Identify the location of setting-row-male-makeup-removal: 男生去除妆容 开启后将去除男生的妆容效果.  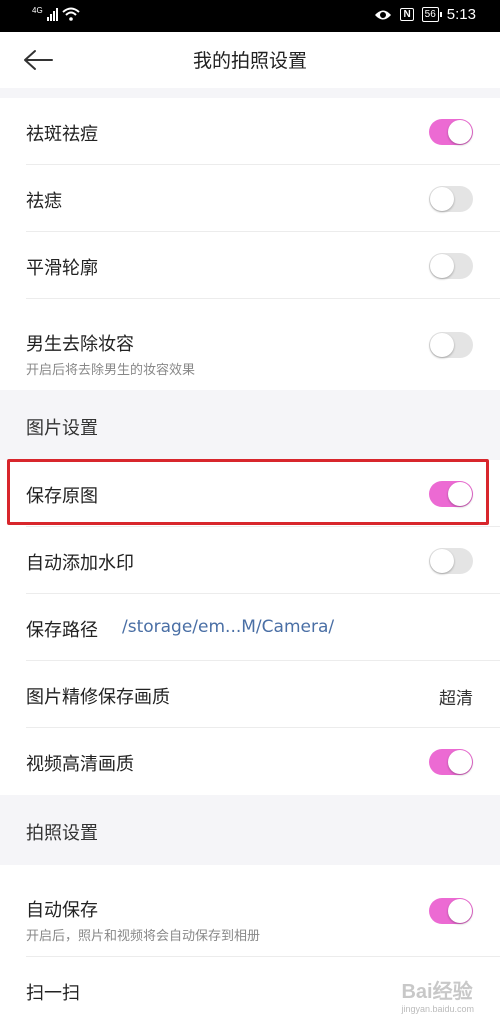
(250, 344).